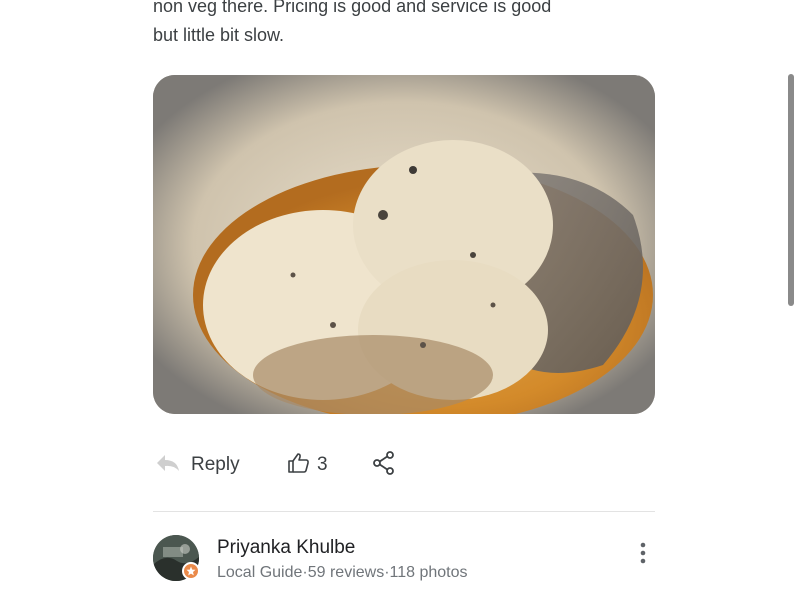 The width and height of the screenshot is (800, 600). Describe the element at coordinates (168, 465) in the screenshot. I see `reply-arrow-icon` at that location.